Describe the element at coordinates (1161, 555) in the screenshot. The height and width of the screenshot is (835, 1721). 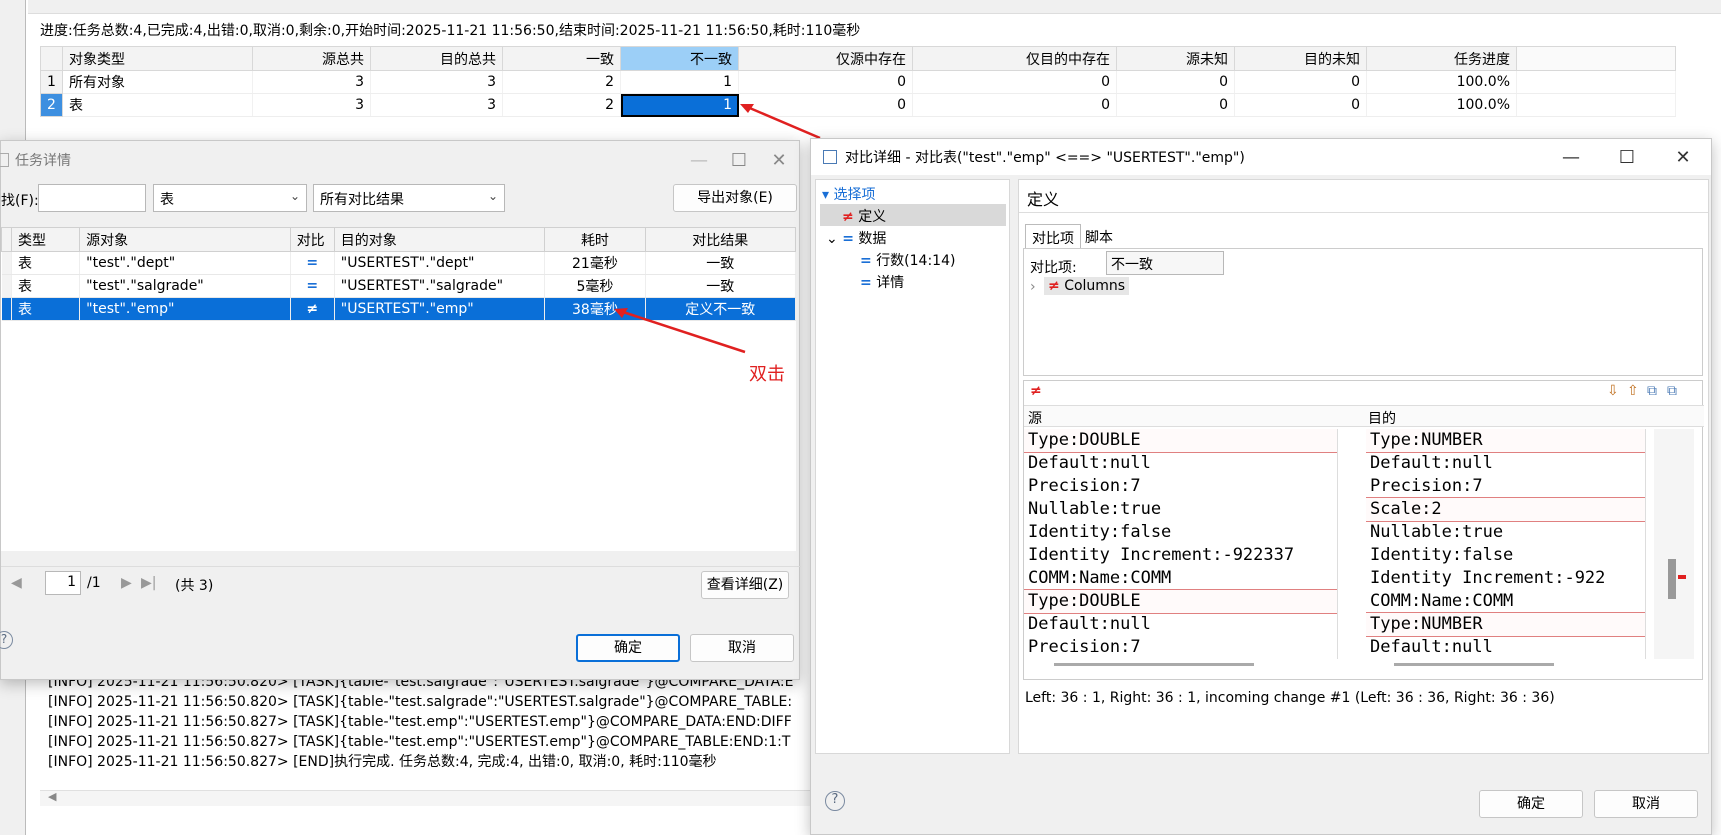
I see `code-line: Identity Increment:-922337` at that location.